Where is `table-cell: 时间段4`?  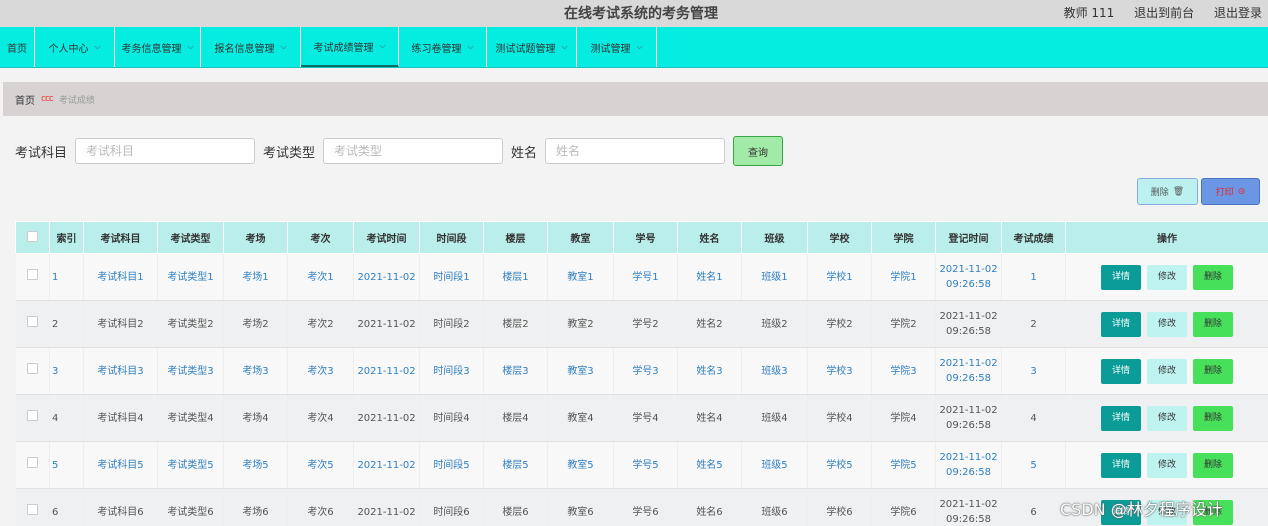
table-cell: 时间段4 is located at coordinates (451, 418).